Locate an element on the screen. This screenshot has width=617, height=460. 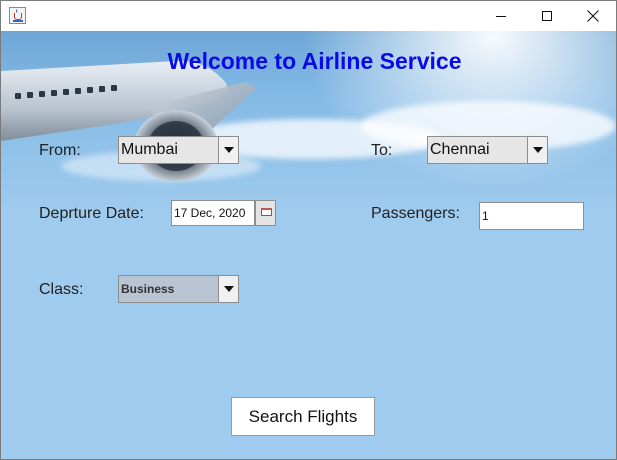
close-icon is located at coordinates (593, 16).